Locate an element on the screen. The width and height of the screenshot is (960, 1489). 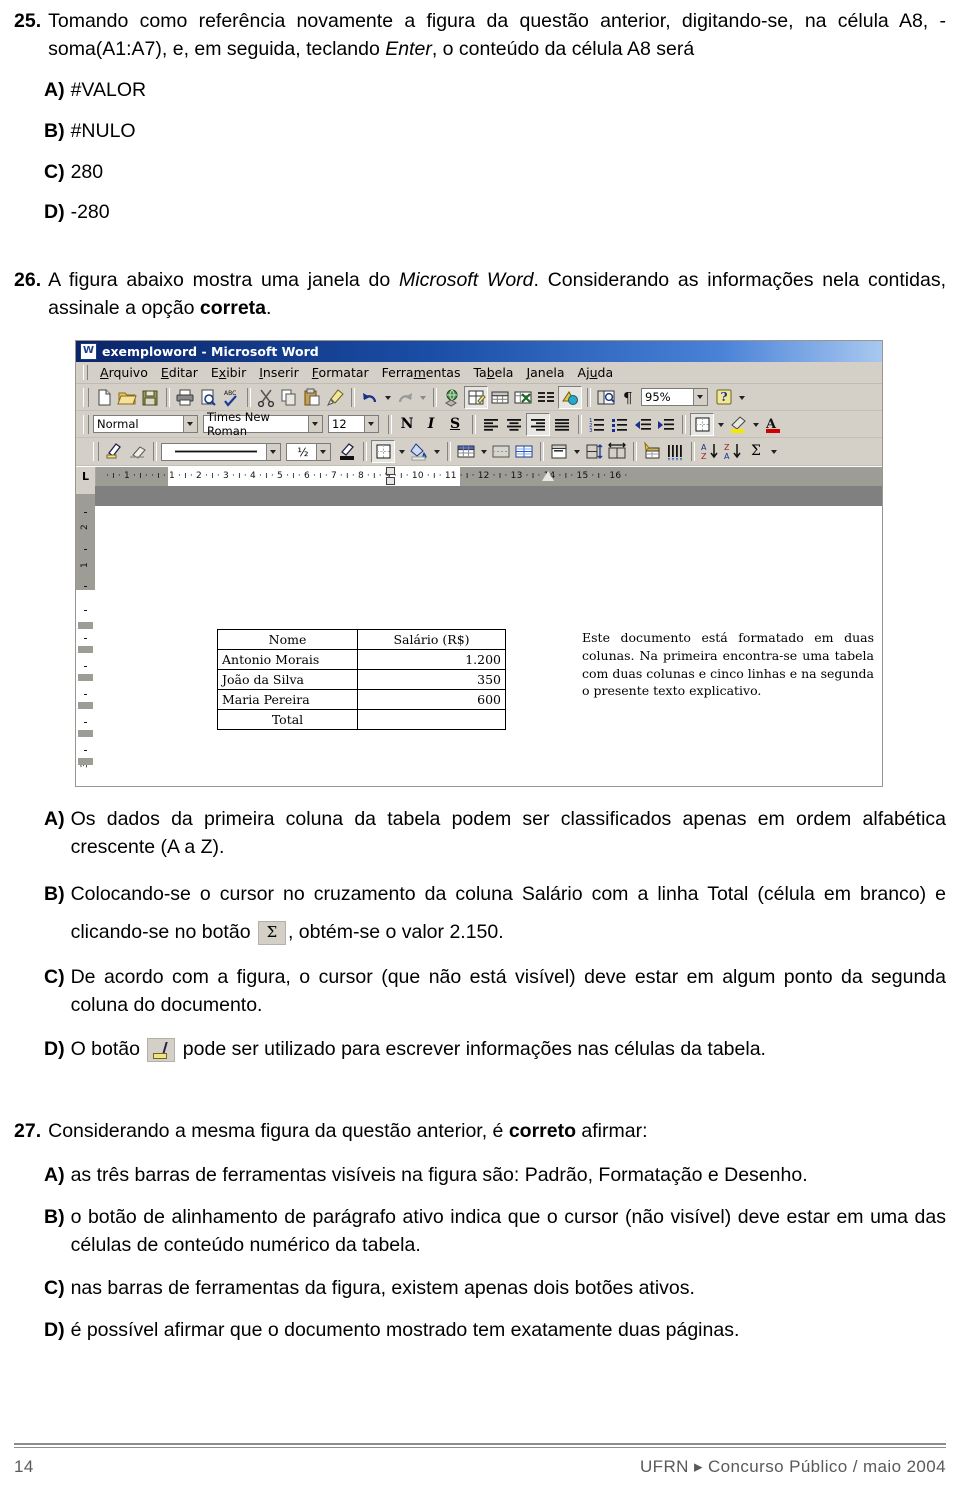
underline-button: S is located at coordinates (455, 424).